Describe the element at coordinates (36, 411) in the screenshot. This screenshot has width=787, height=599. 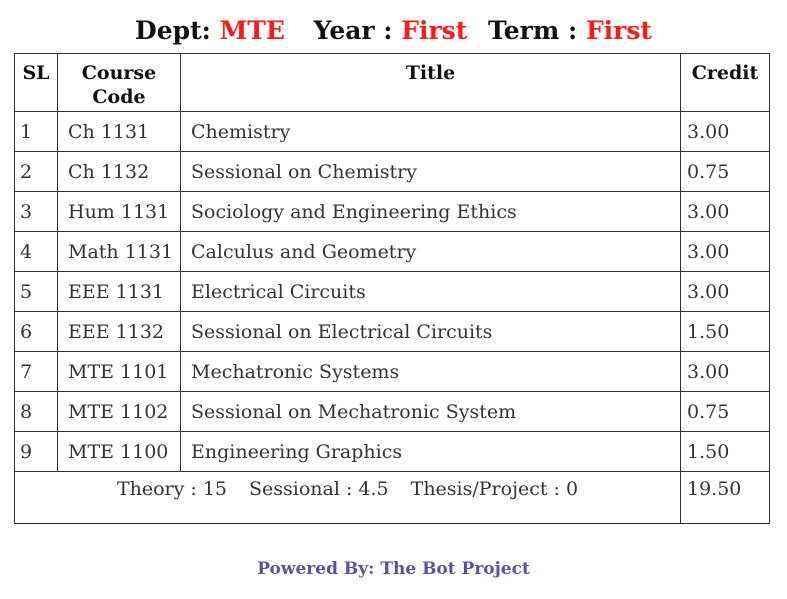
I see `cell-sl: 8` at that location.